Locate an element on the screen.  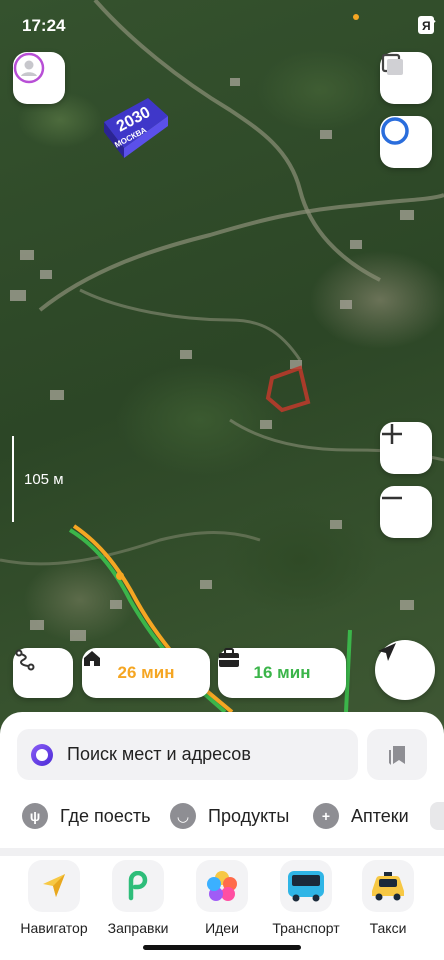
app-store-badge-icon: Я is located at coordinates (426, 25).